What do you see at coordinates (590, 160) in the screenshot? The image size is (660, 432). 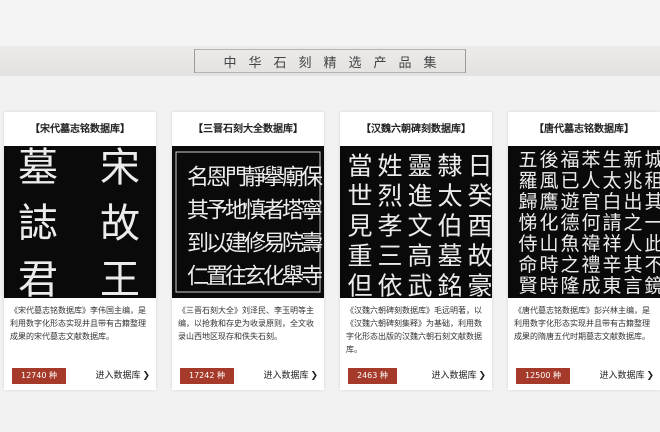 I see `rubbing-glyph: 苯` at bounding box center [590, 160].